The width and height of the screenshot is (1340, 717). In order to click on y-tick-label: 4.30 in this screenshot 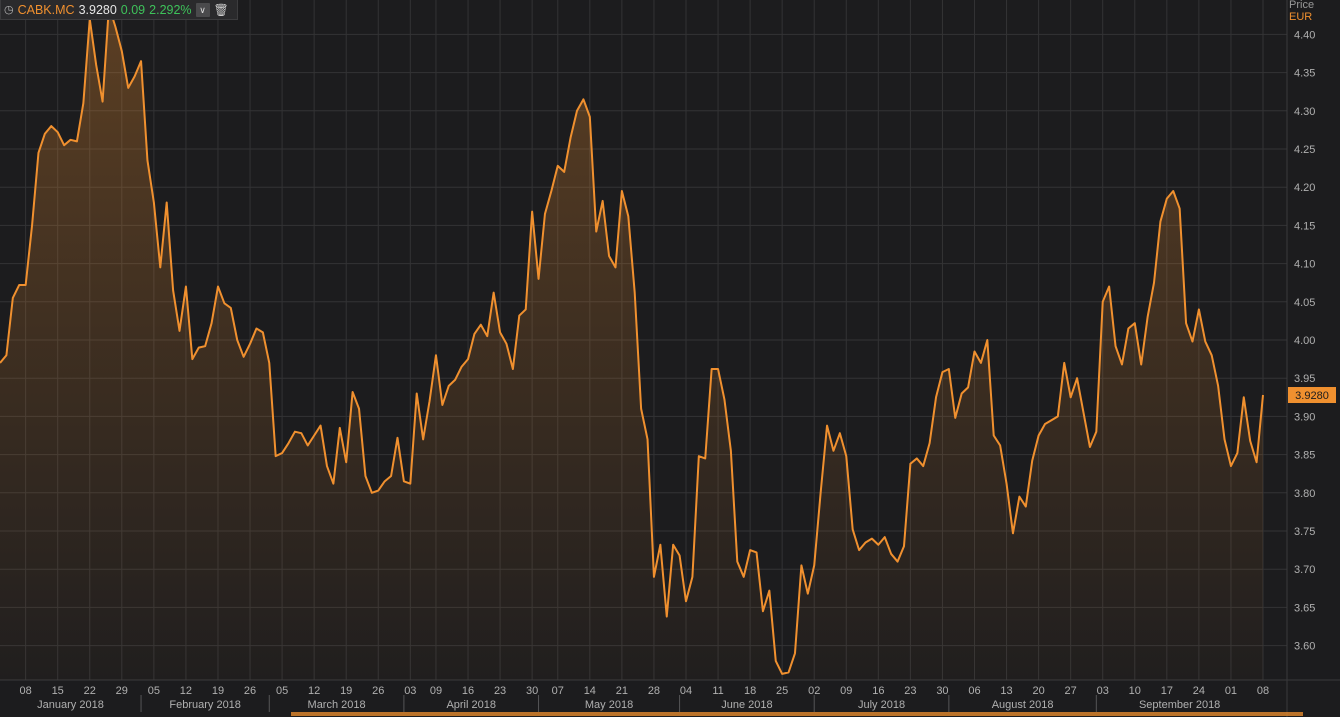, I will do `click(1304, 112)`.